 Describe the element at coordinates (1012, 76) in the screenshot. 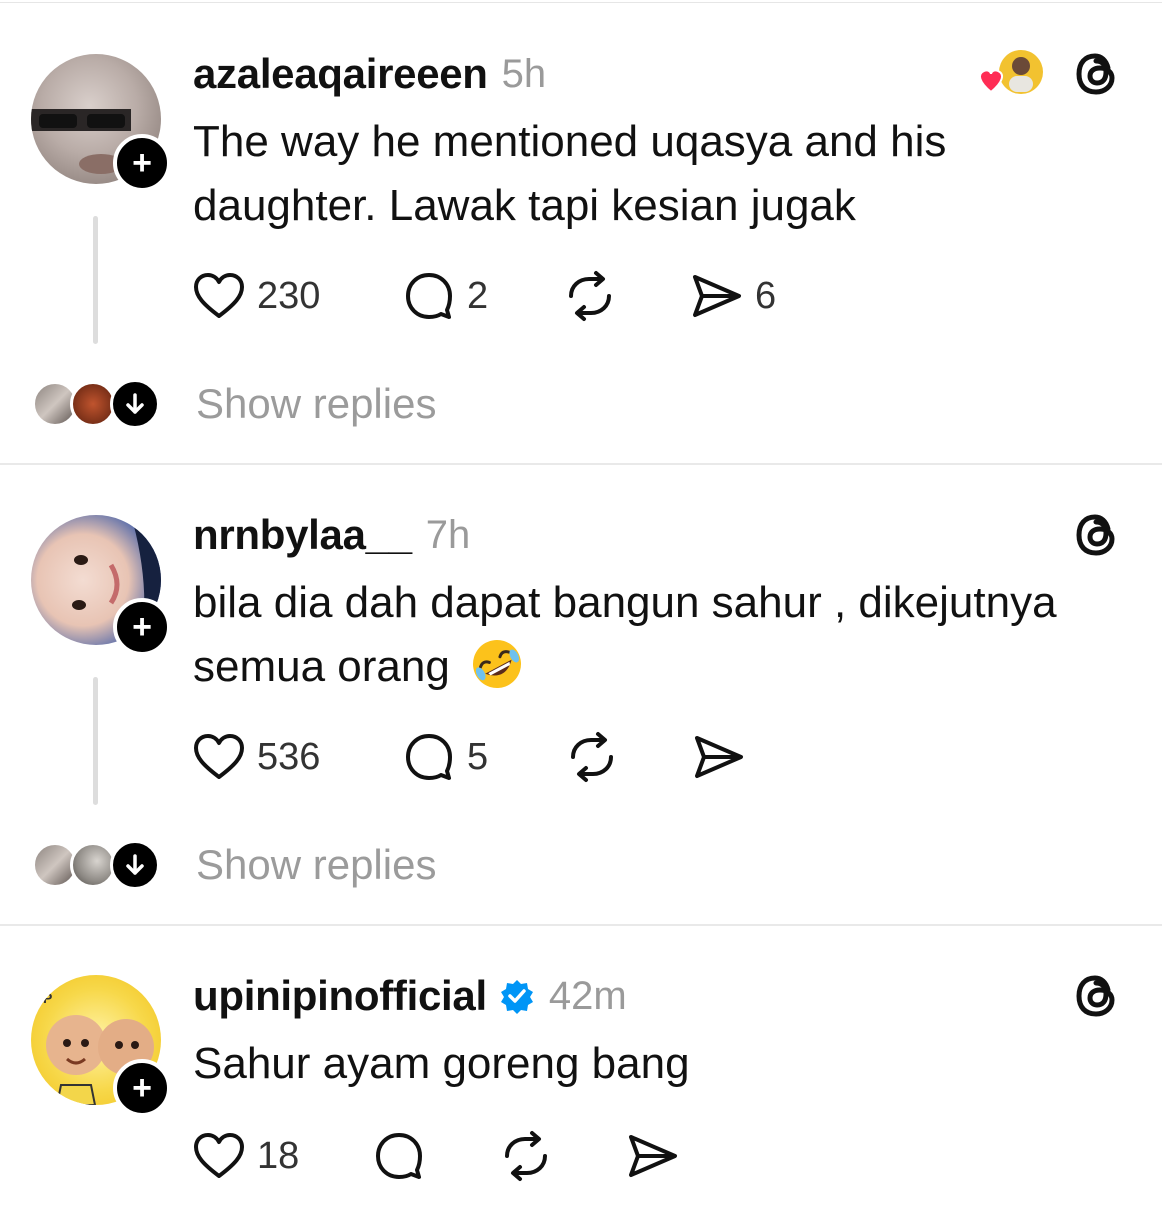

I see `liked-by-avatars` at that location.